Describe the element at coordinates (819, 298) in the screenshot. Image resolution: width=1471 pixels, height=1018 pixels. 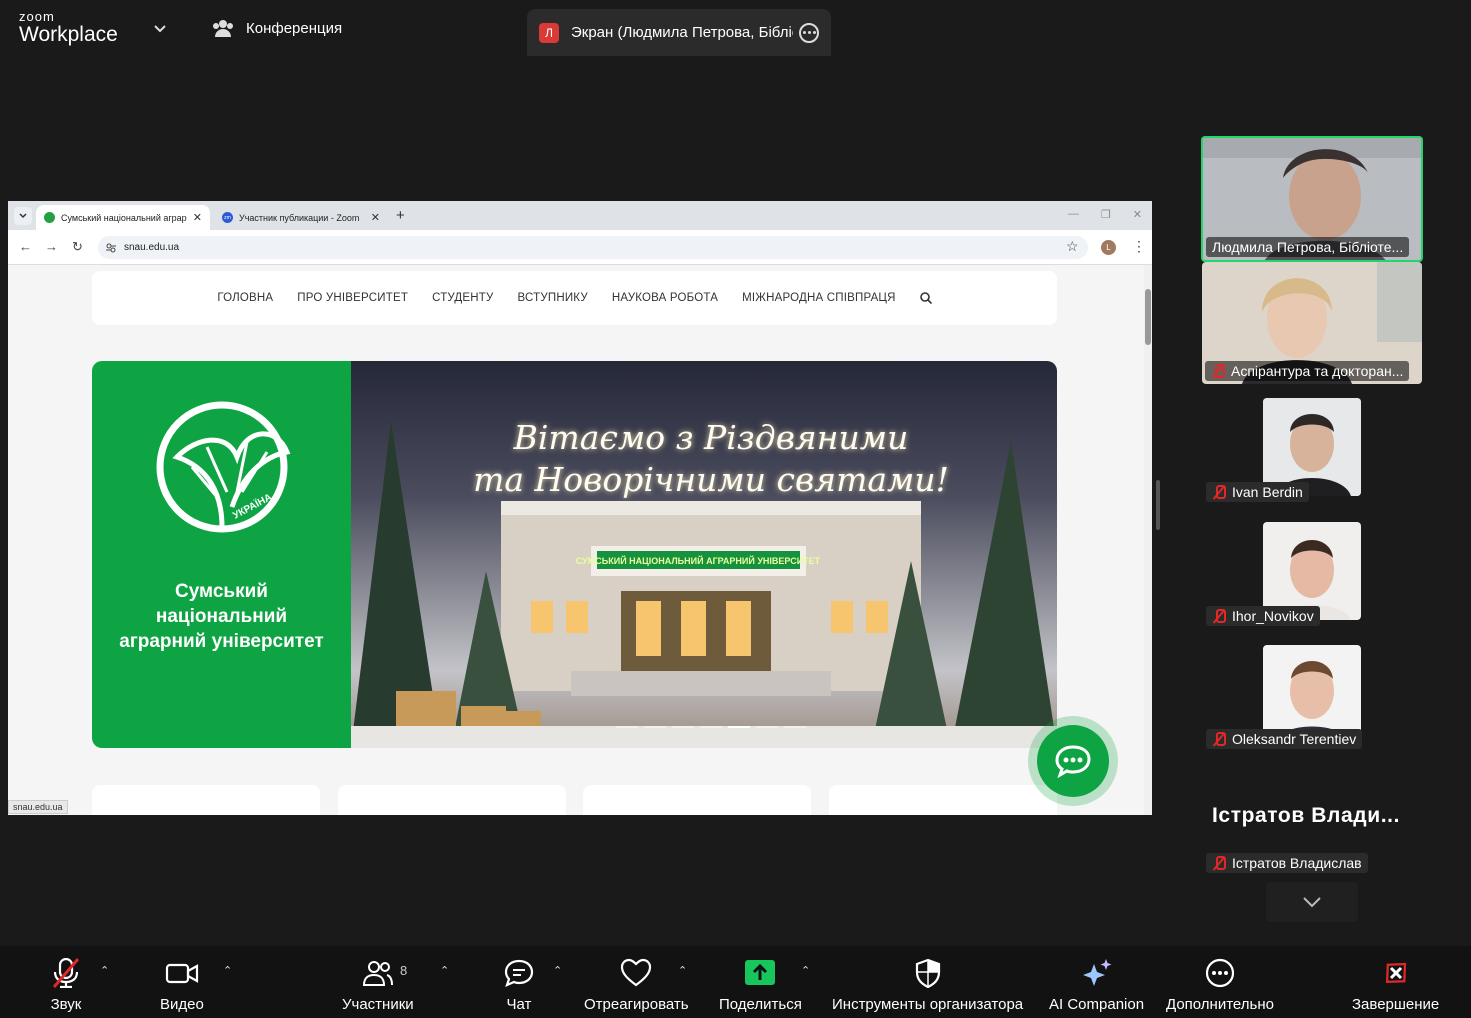
I see `nav-international: МІЖНАРОДНА СПІВПРАЦЯ` at that location.